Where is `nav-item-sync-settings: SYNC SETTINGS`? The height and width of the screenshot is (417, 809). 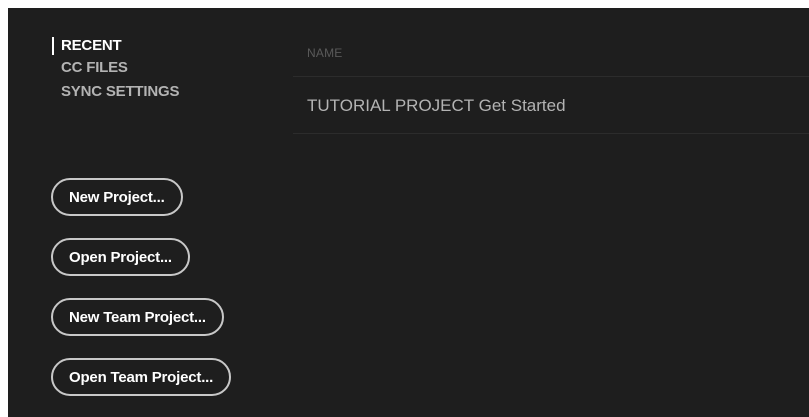 nav-item-sync-settings: SYNC SETTINGS is located at coordinates (115, 92).